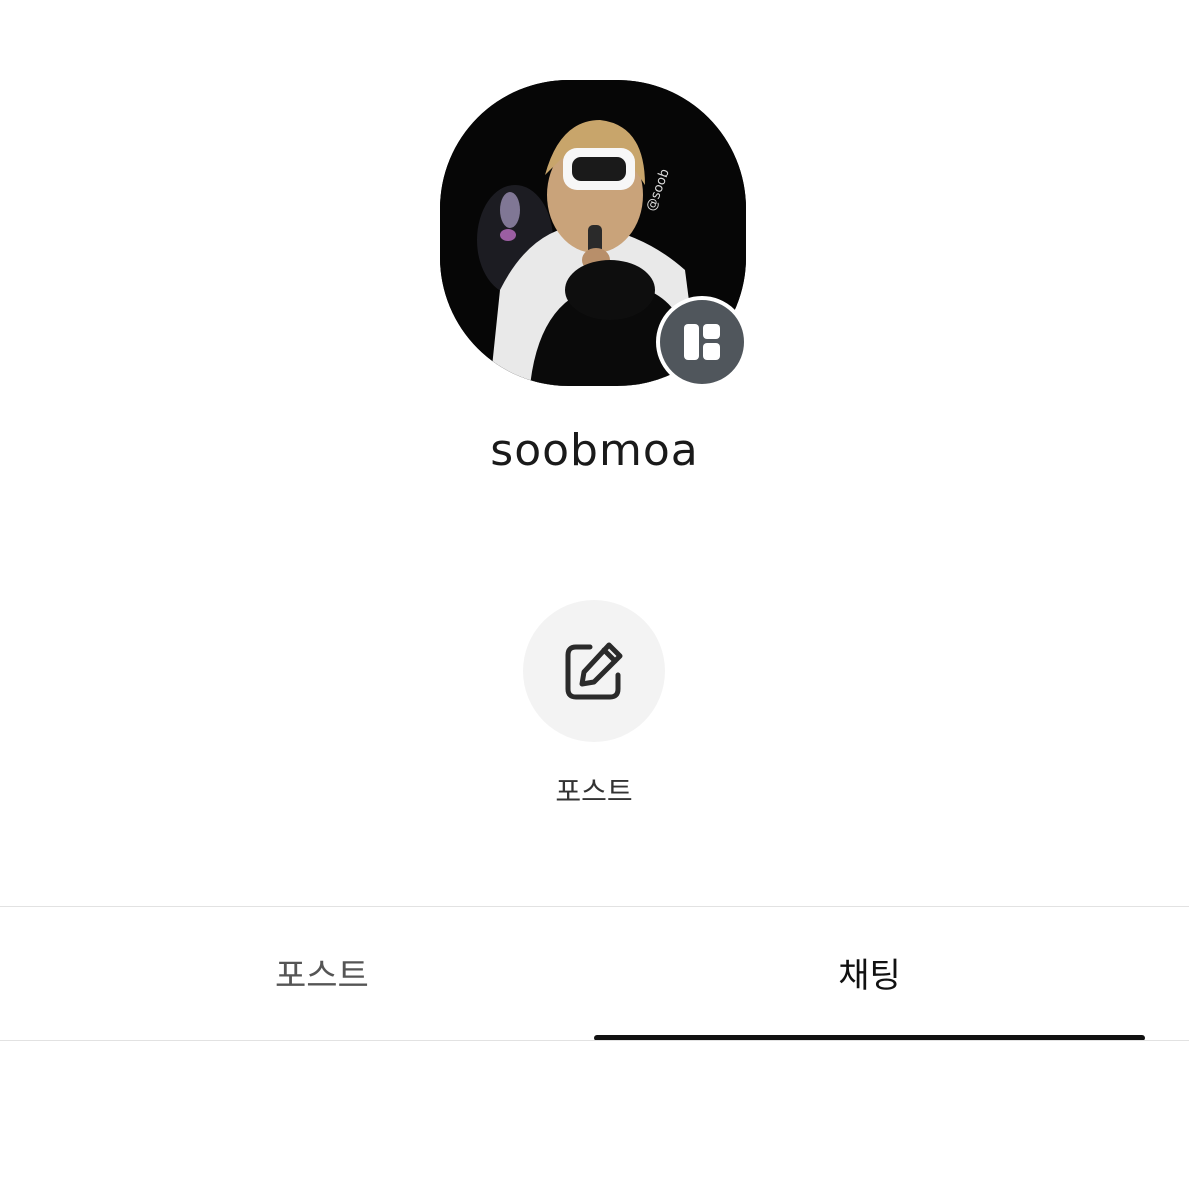  What do you see at coordinates (869, 972) in the screenshot?
I see `tab-chat: 채팅` at bounding box center [869, 972].